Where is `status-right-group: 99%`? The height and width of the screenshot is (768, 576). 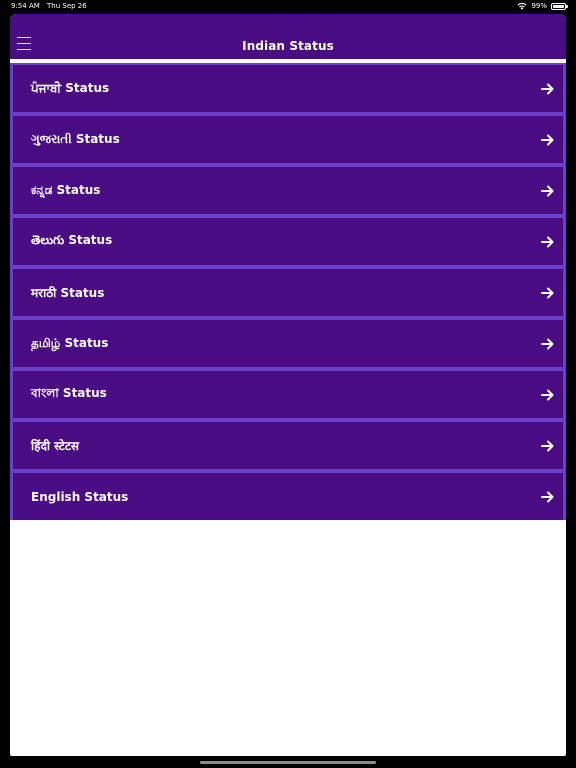
status-right-group: 99% is located at coordinates (542, 6).